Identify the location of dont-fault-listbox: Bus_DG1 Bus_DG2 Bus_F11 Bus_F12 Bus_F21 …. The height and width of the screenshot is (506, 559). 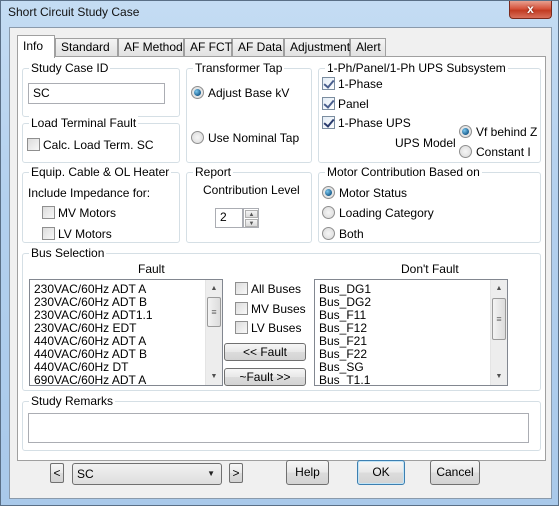
(411, 332).